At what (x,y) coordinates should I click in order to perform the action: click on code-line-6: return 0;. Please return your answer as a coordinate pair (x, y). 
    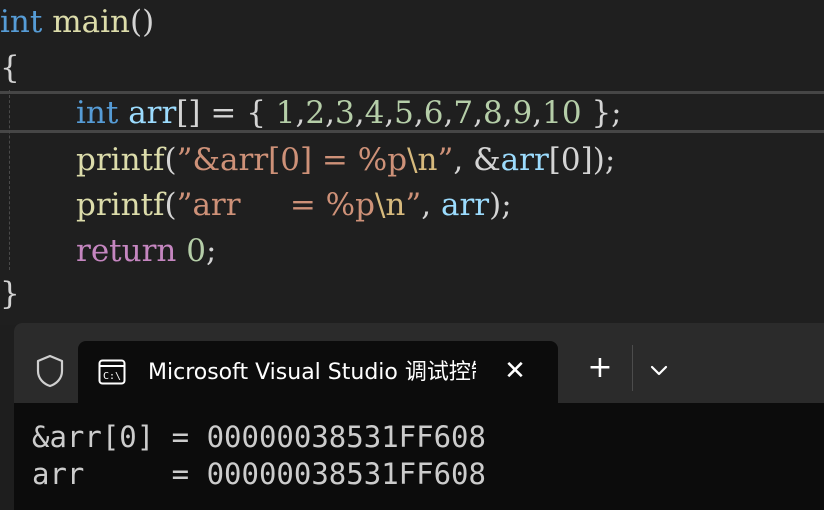
    Looking at the image, I should click on (146, 251).